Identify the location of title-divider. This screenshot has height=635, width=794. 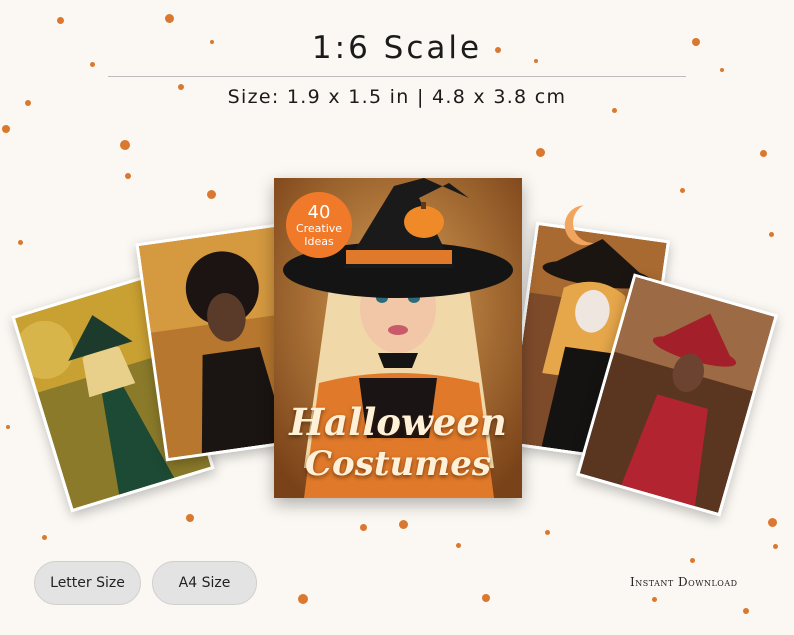
(397, 76).